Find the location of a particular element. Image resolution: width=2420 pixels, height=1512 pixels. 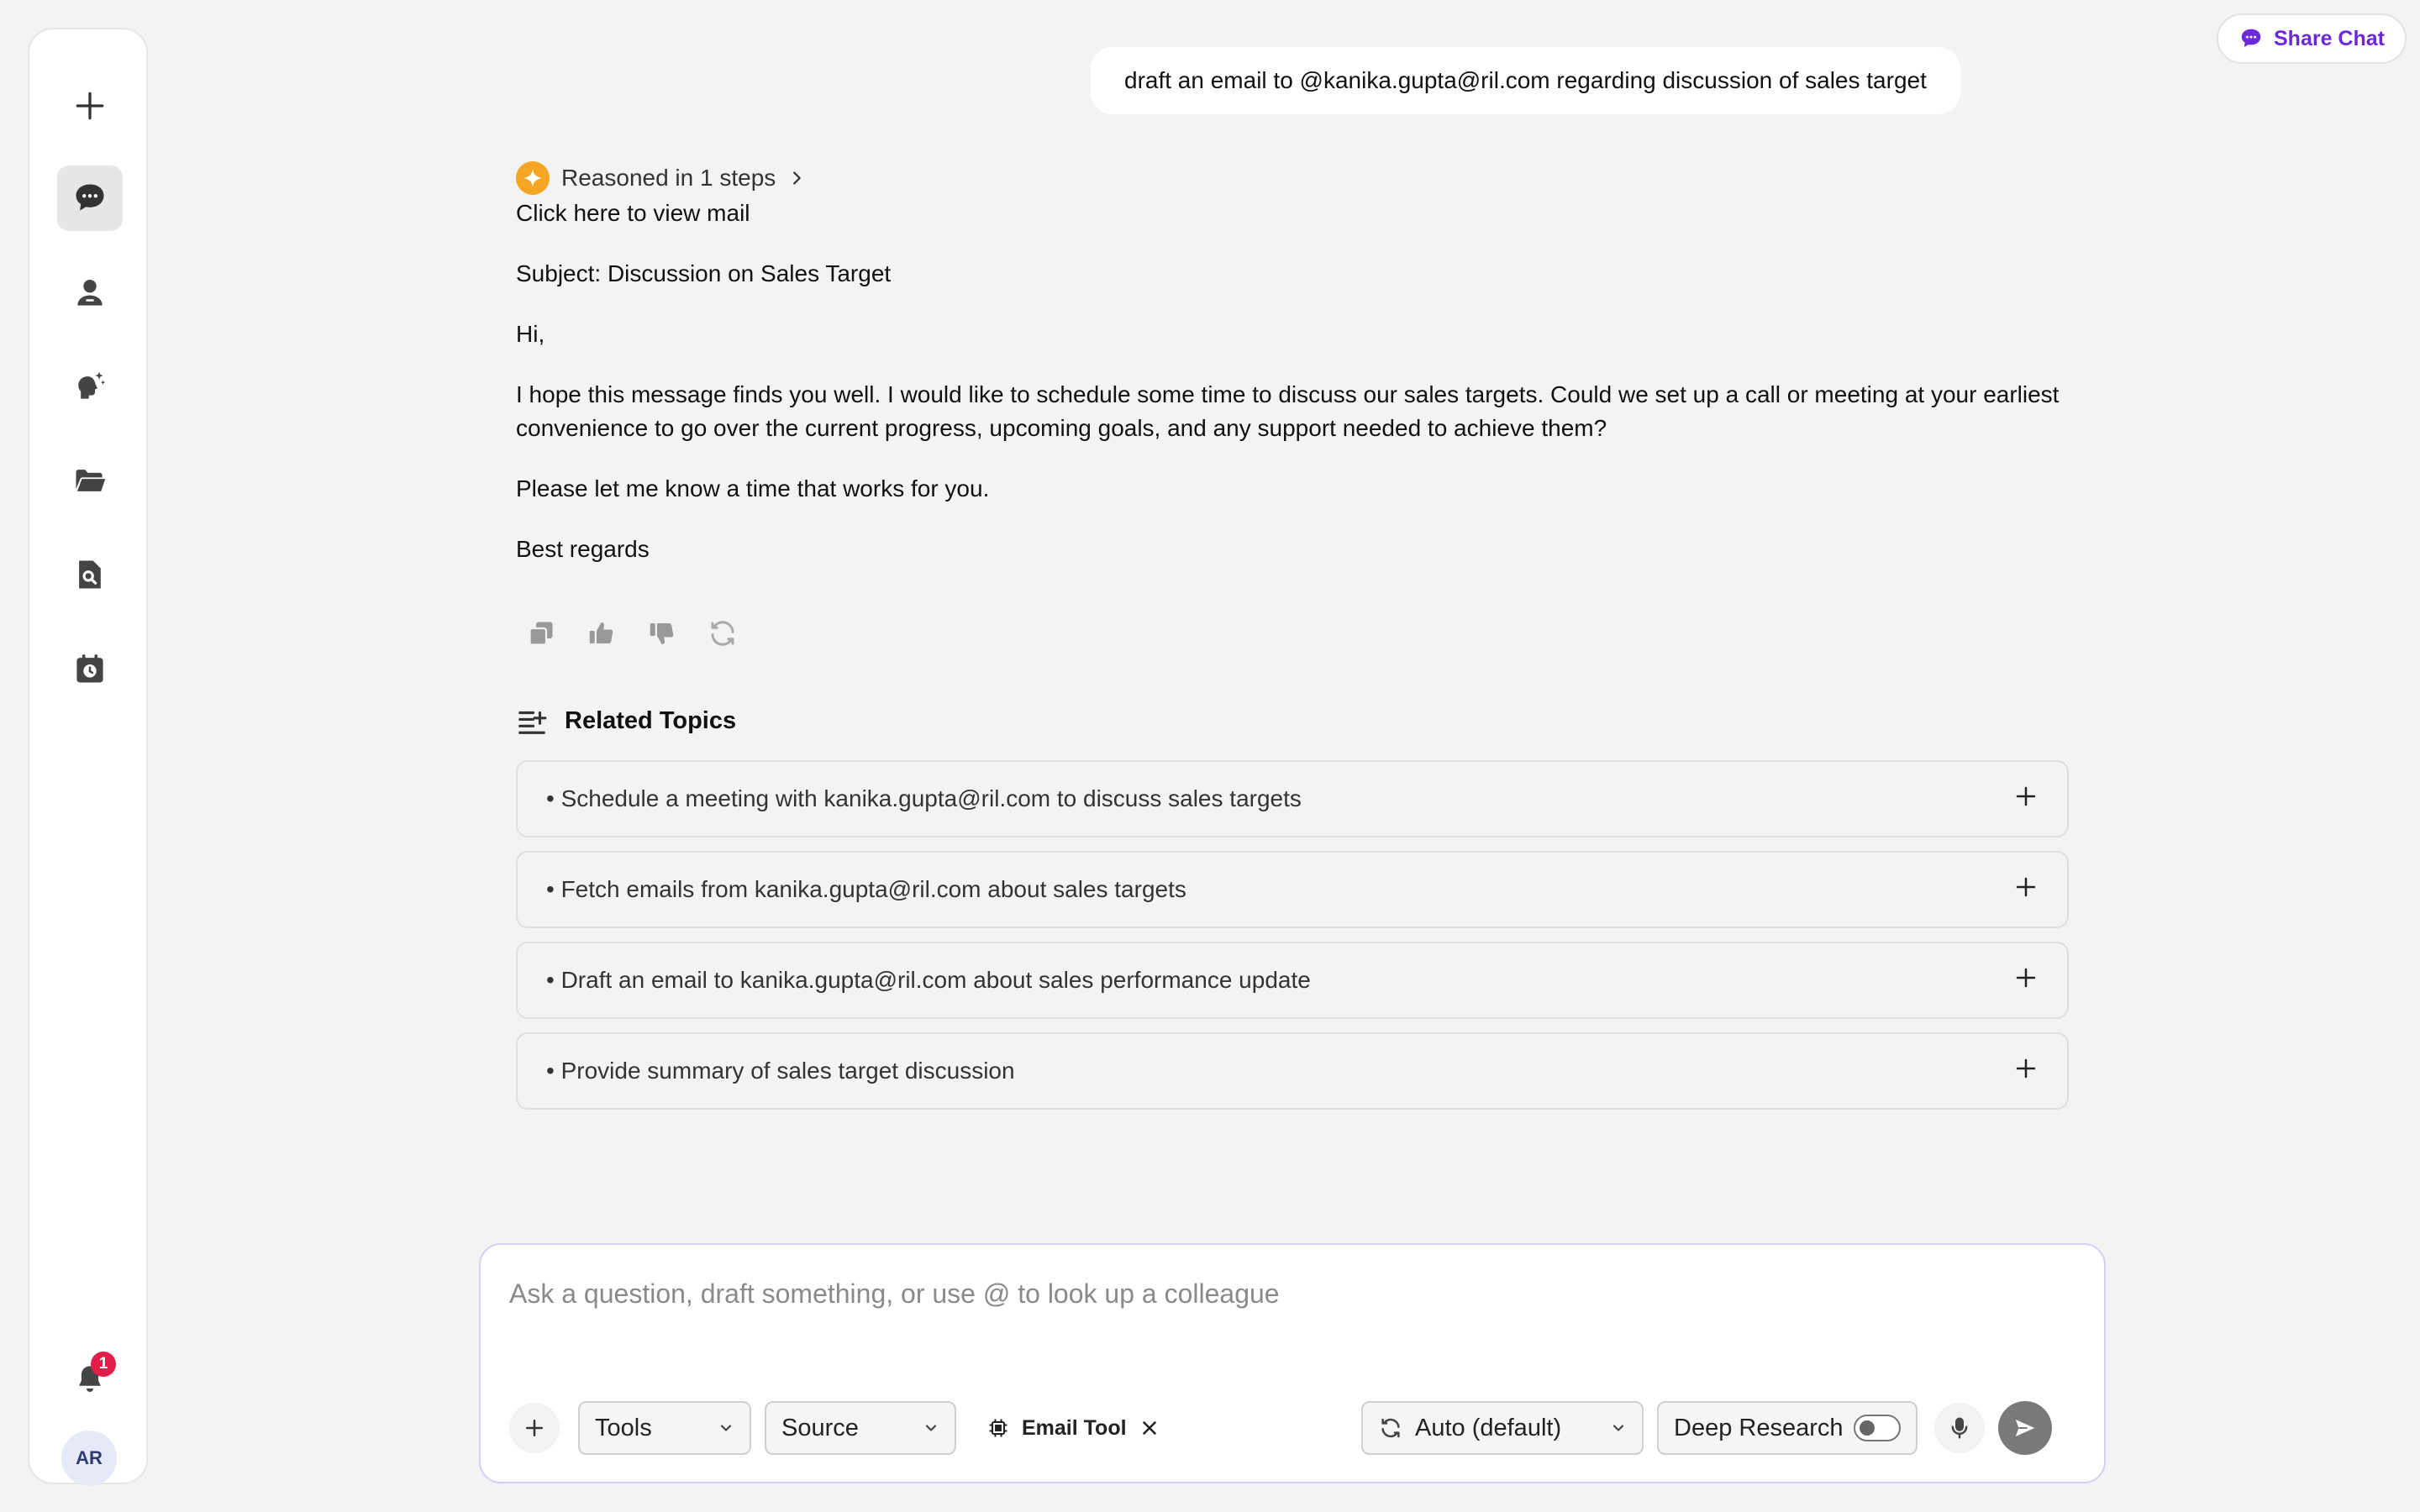

email-subject: Subject: Discussion on Sales Target is located at coordinates (704, 273).